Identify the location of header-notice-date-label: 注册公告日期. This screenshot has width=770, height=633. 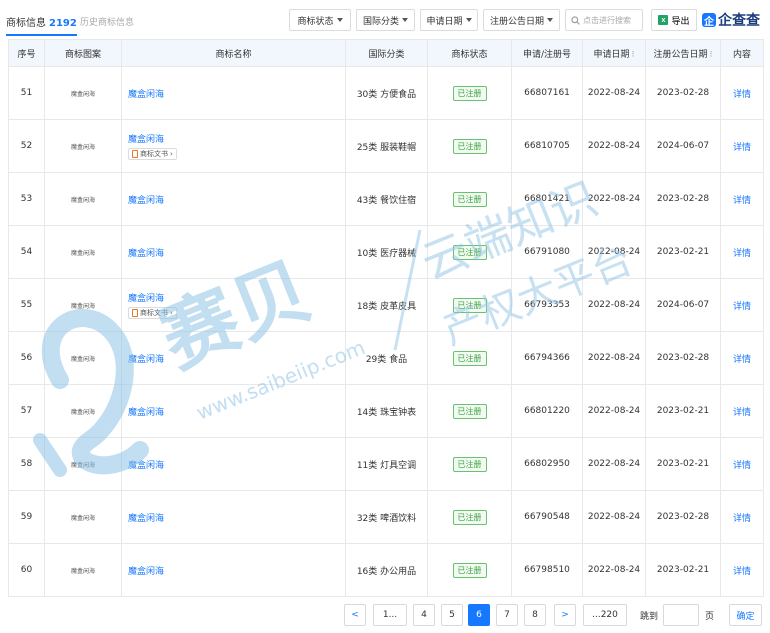
(680, 54).